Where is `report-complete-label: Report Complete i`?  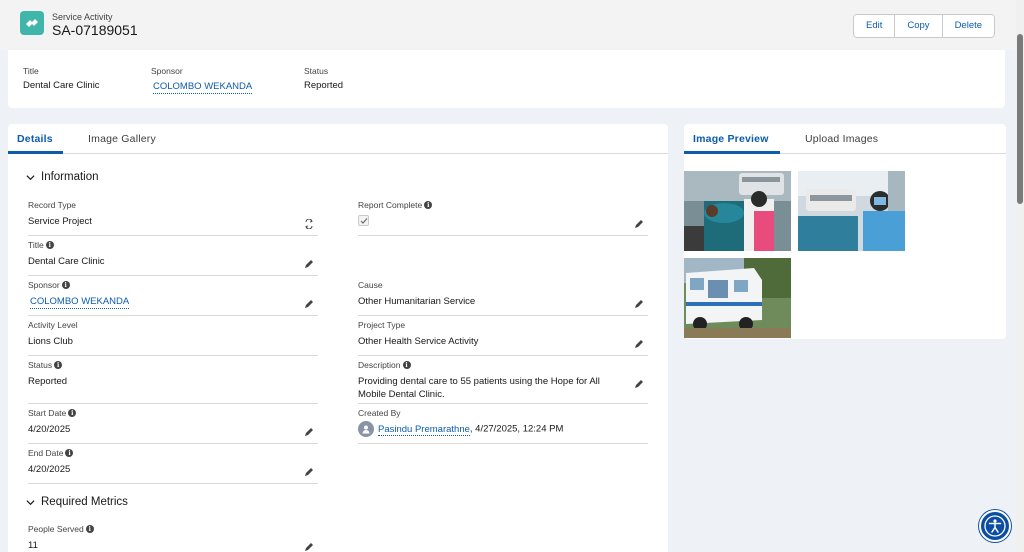
report-complete-label: Report Complete i is located at coordinates (395, 205).